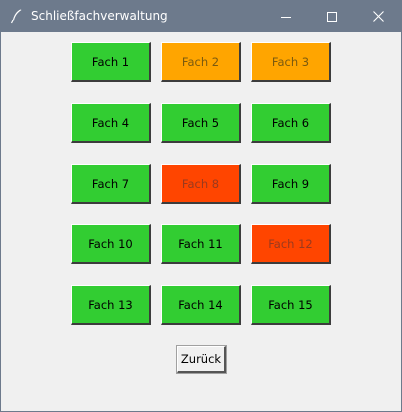 This screenshot has width=402, height=412. I want to click on locker-button-7: Fach 7, so click(111, 184).